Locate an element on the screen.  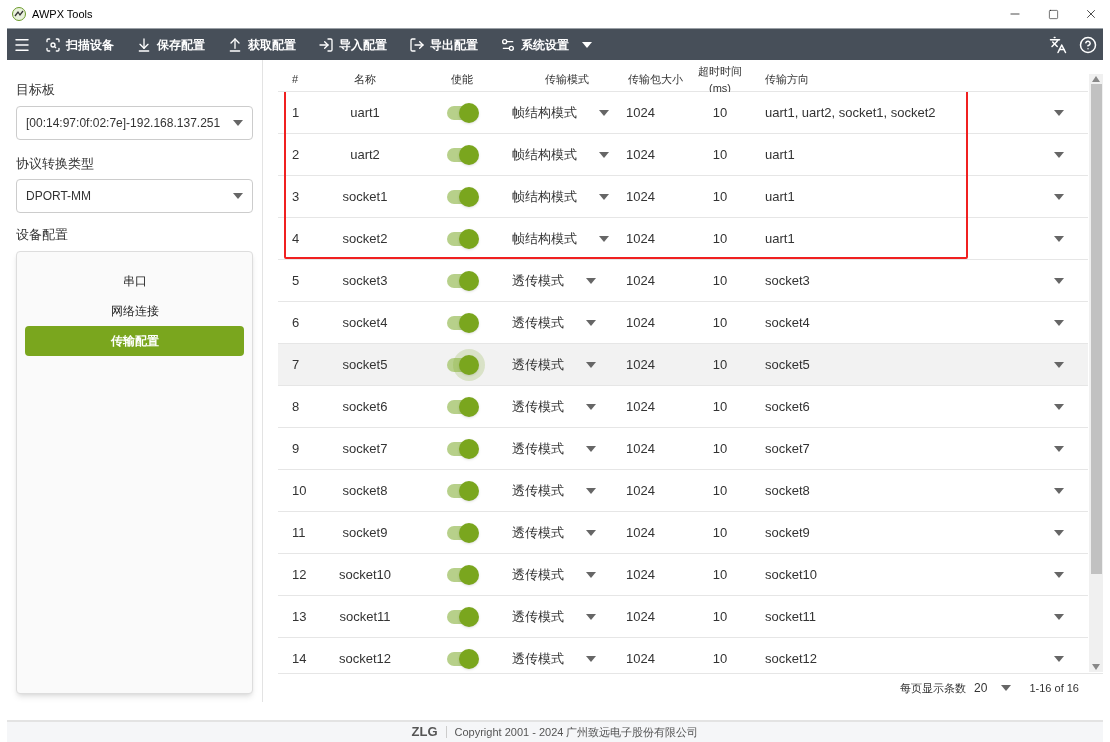
channel-name: socket2 is located at coordinates (365, 238).